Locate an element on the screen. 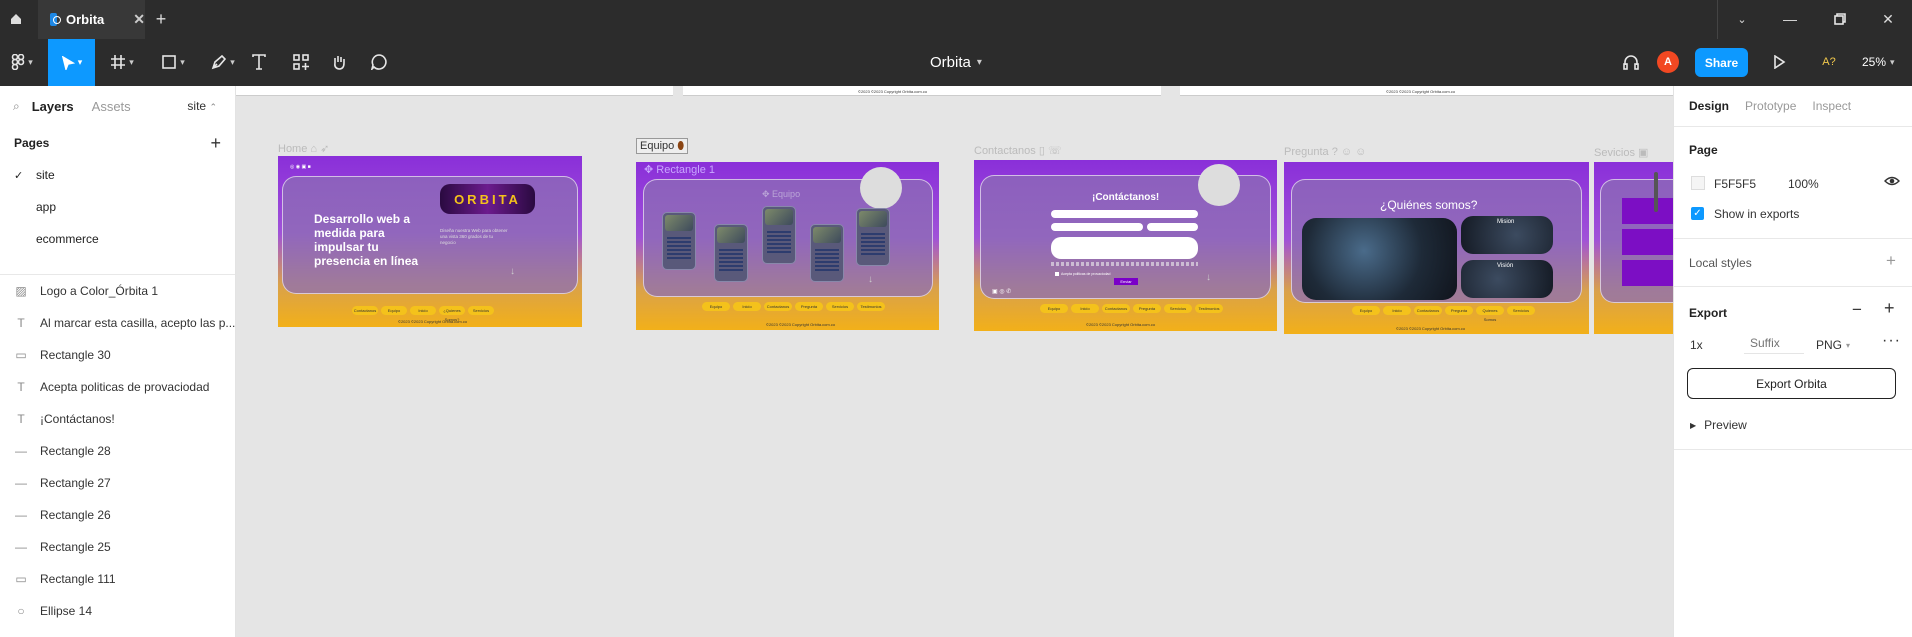 The height and width of the screenshot is (637, 1912). layer-item: — Rectangle 27 is located at coordinates (117, 483).